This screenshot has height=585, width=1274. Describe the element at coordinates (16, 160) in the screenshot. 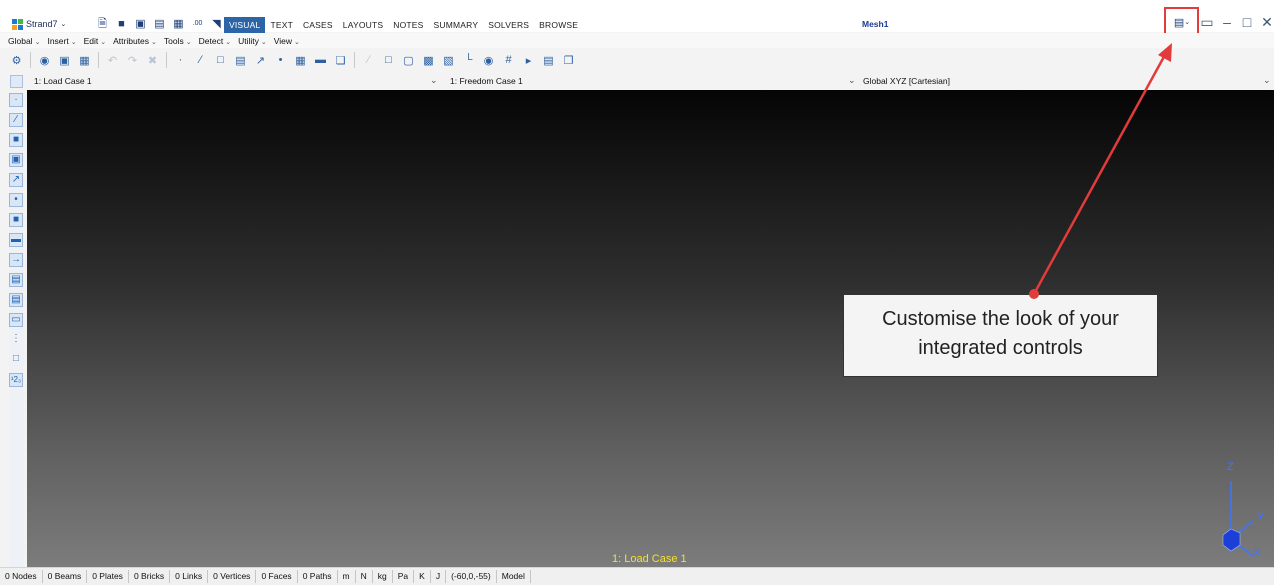

I see `brick-icon: ▣` at that location.